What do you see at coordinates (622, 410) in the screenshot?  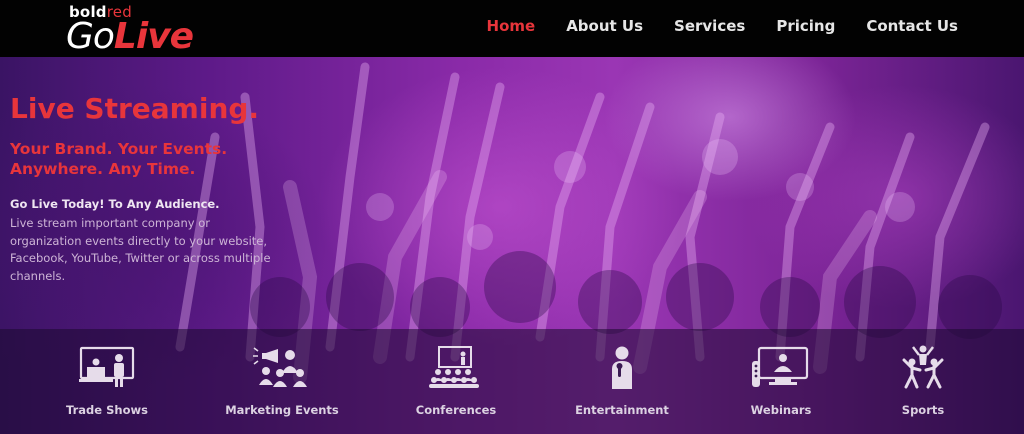 I see `service-label: Entertainment` at bounding box center [622, 410].